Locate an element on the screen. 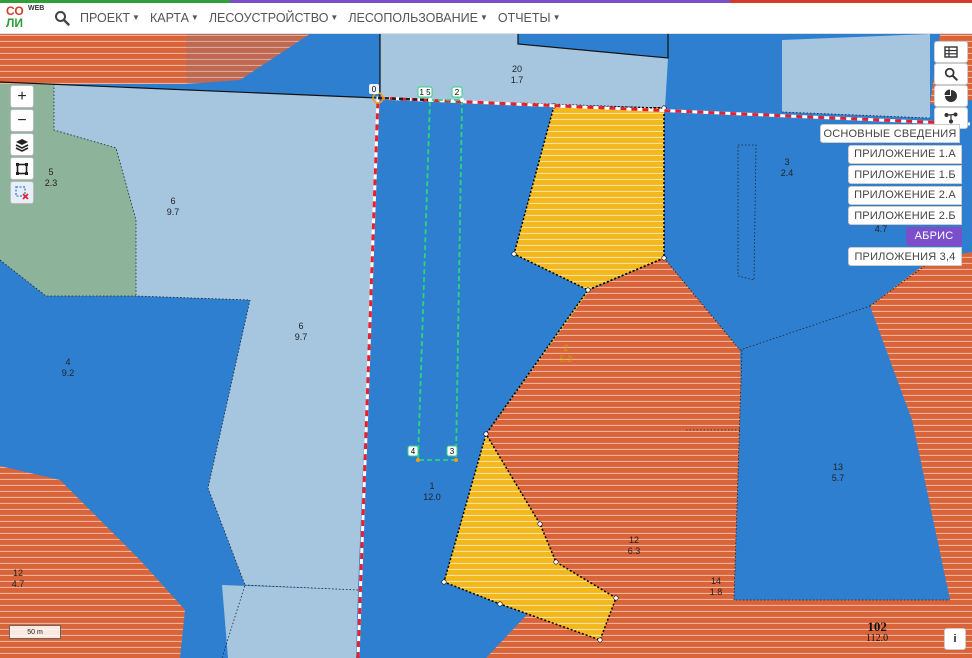 The height and width of the screenshot is (658, 972). tree-icon is located at coordinates (951, 118).